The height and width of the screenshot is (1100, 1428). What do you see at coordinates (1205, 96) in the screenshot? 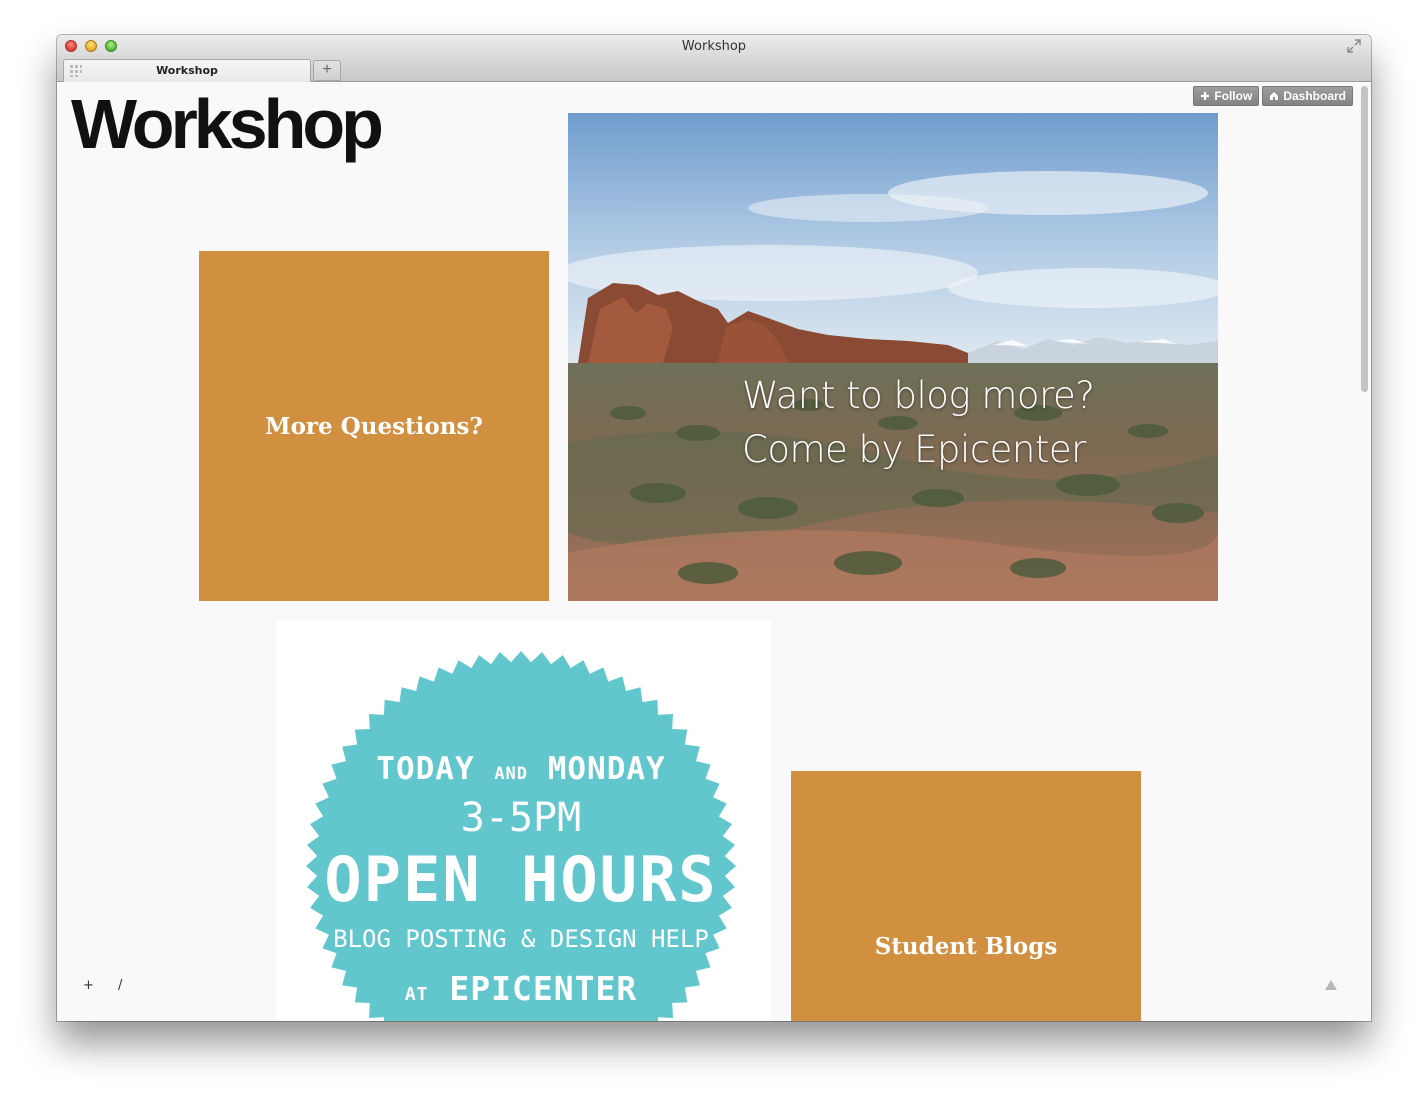
I see `plus-icon` at bounding box center [1205, 96].